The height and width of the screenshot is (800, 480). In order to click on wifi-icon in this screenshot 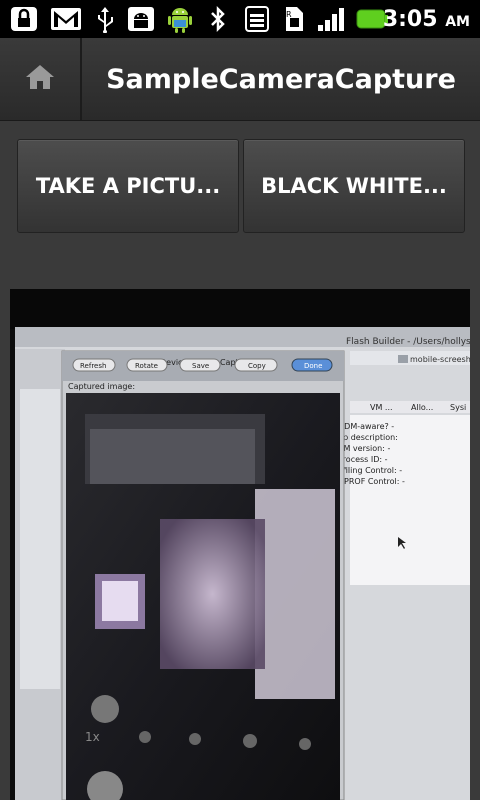, I will do `click(257, 19)`.